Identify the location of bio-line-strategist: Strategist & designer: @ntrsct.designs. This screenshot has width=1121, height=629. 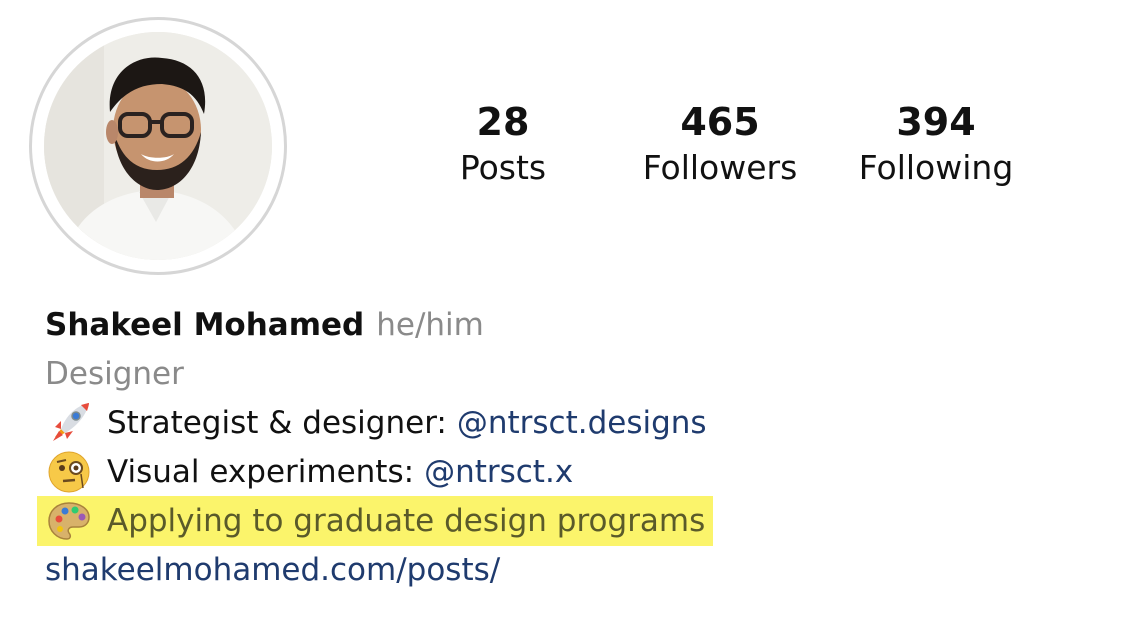
(575, 422).